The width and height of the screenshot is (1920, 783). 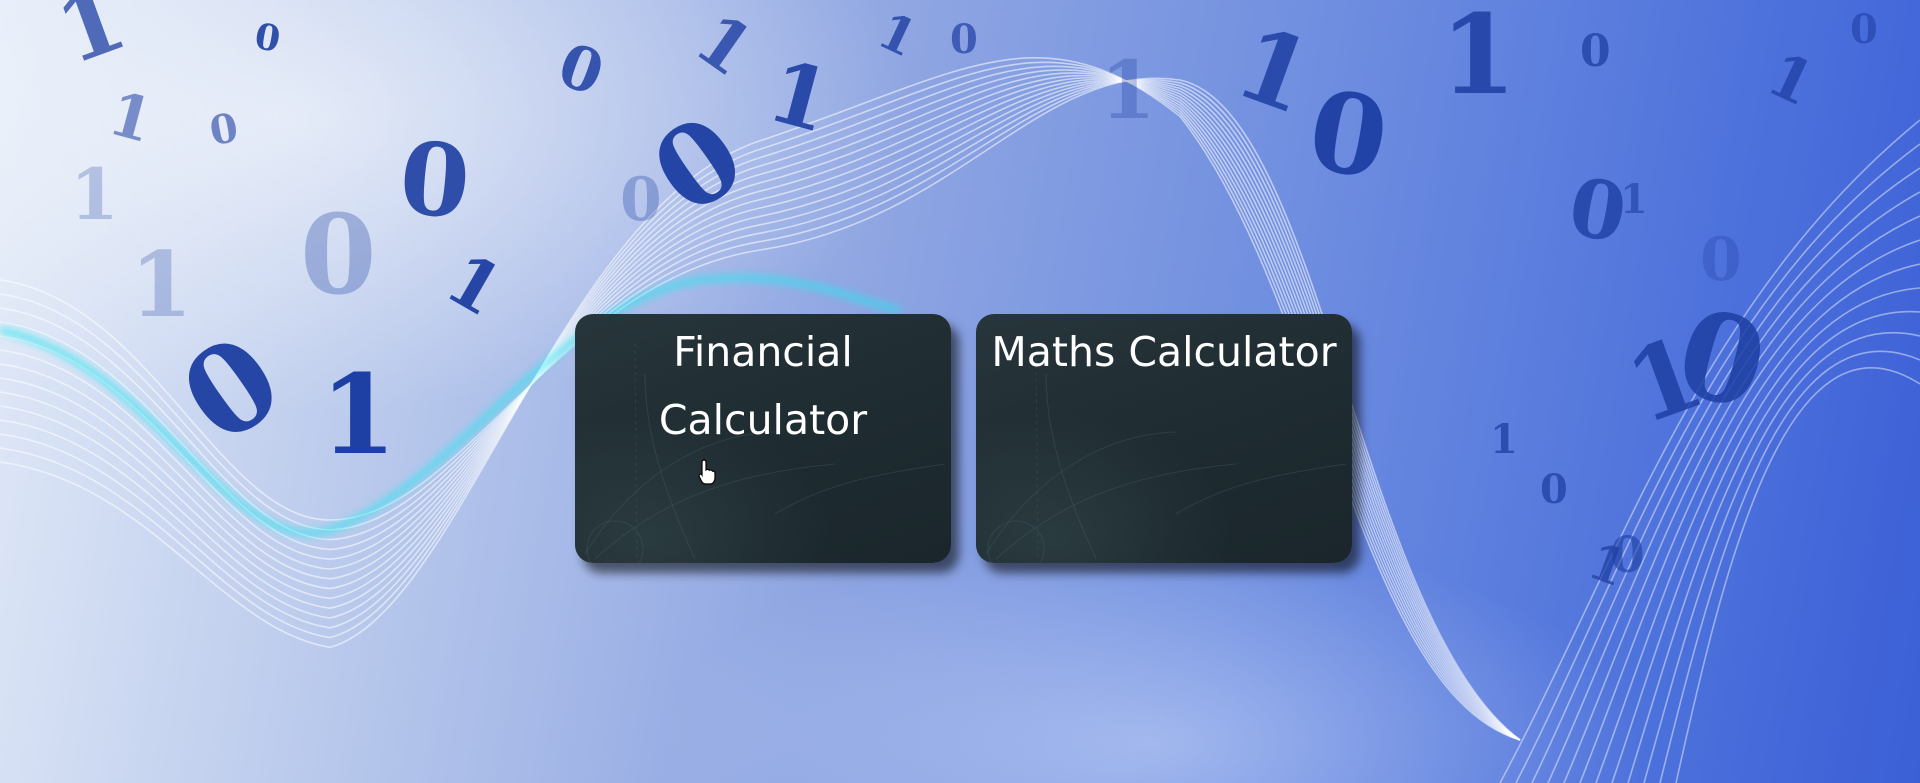 I want to click on tile-label: Financial Calculator, so click(x=763, y=386).